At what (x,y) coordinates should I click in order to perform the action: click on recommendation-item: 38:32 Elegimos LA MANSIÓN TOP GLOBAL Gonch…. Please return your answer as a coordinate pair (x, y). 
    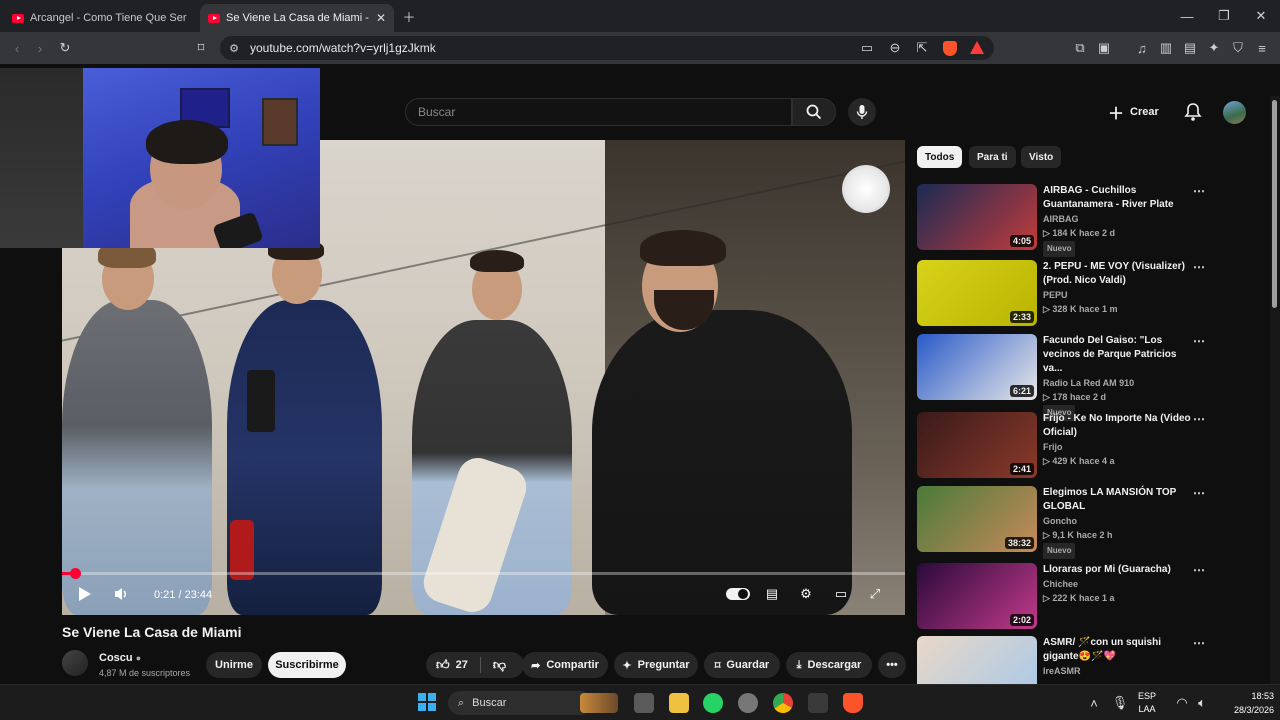
    Looking at the image, I should click on (1067, 522).